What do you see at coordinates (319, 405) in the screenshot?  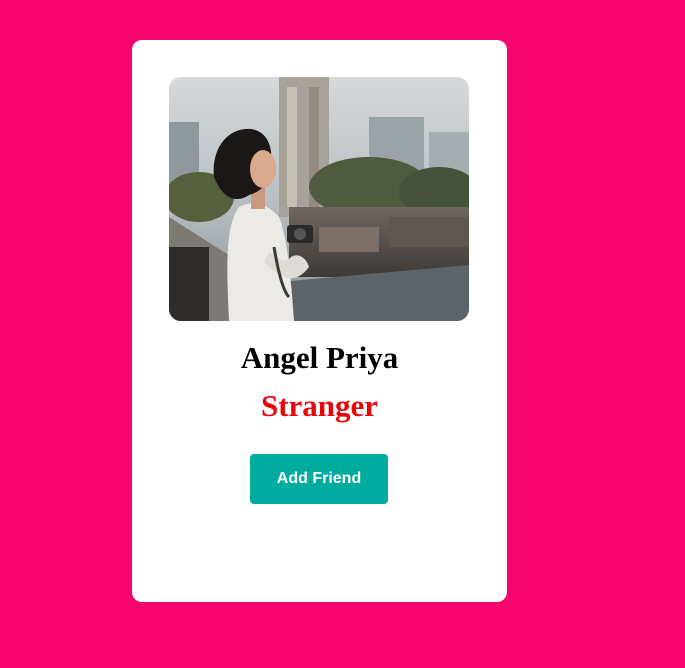 I see `friend-status: Stranger` at bounding box center [319, 405].